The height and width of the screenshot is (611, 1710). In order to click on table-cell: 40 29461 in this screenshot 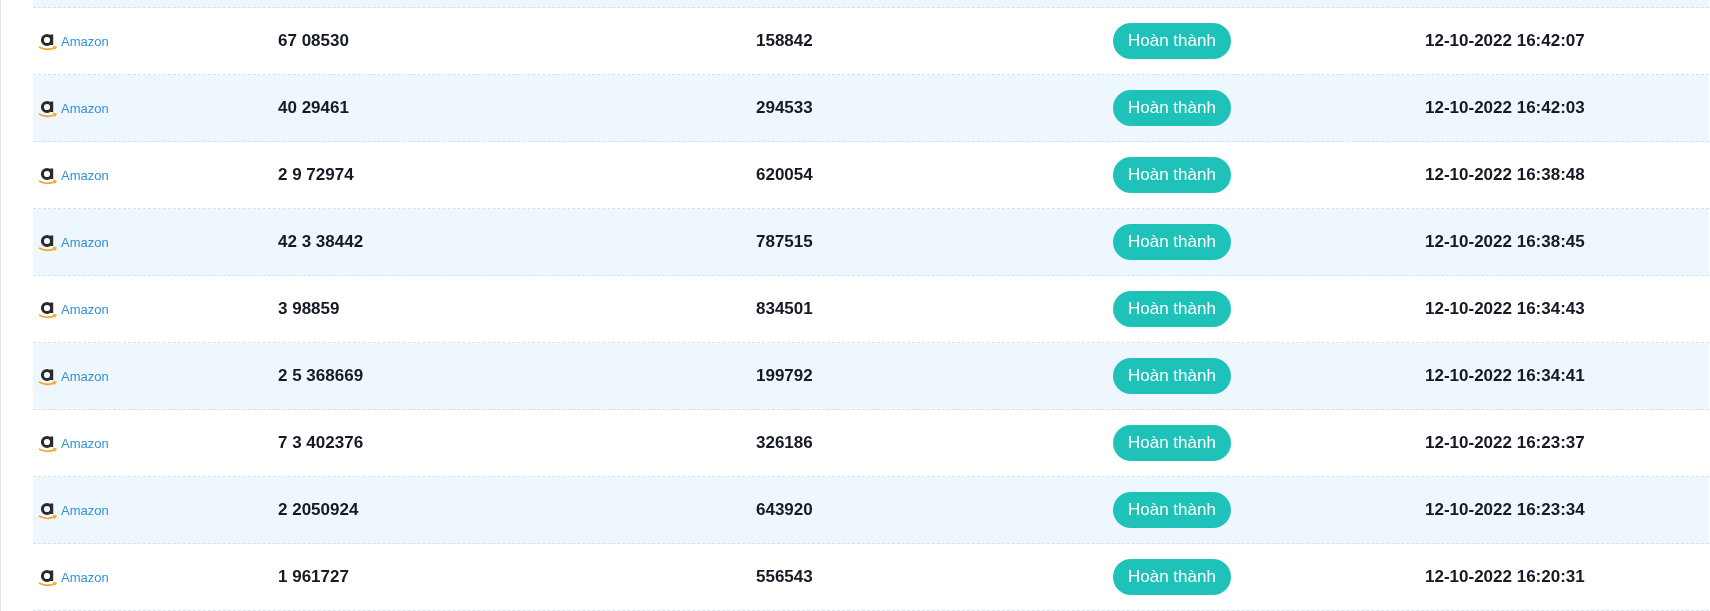, I will do `click(313, 107)`.